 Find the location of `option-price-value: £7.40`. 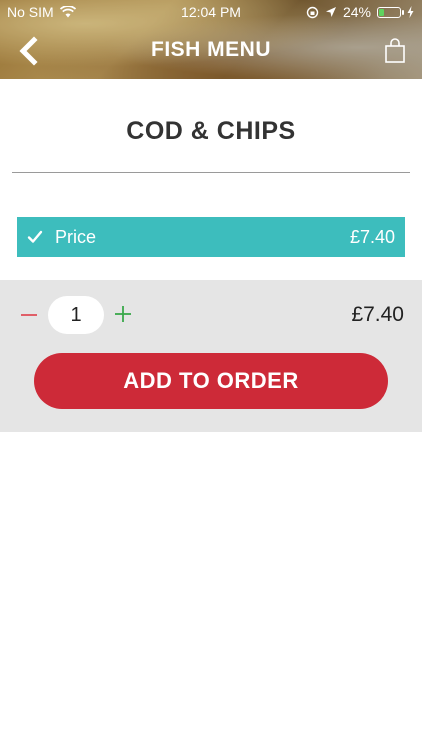

option-price-value: £7.40 is located at coordinates (372, 236).